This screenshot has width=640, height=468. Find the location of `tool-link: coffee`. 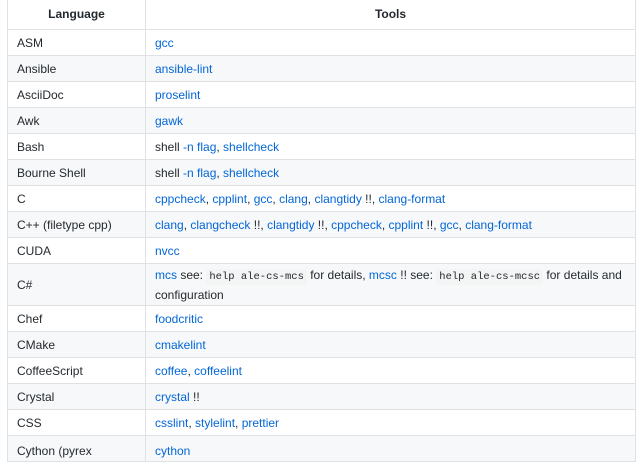

tool-link: coffee is located at coordinates (171, 371).